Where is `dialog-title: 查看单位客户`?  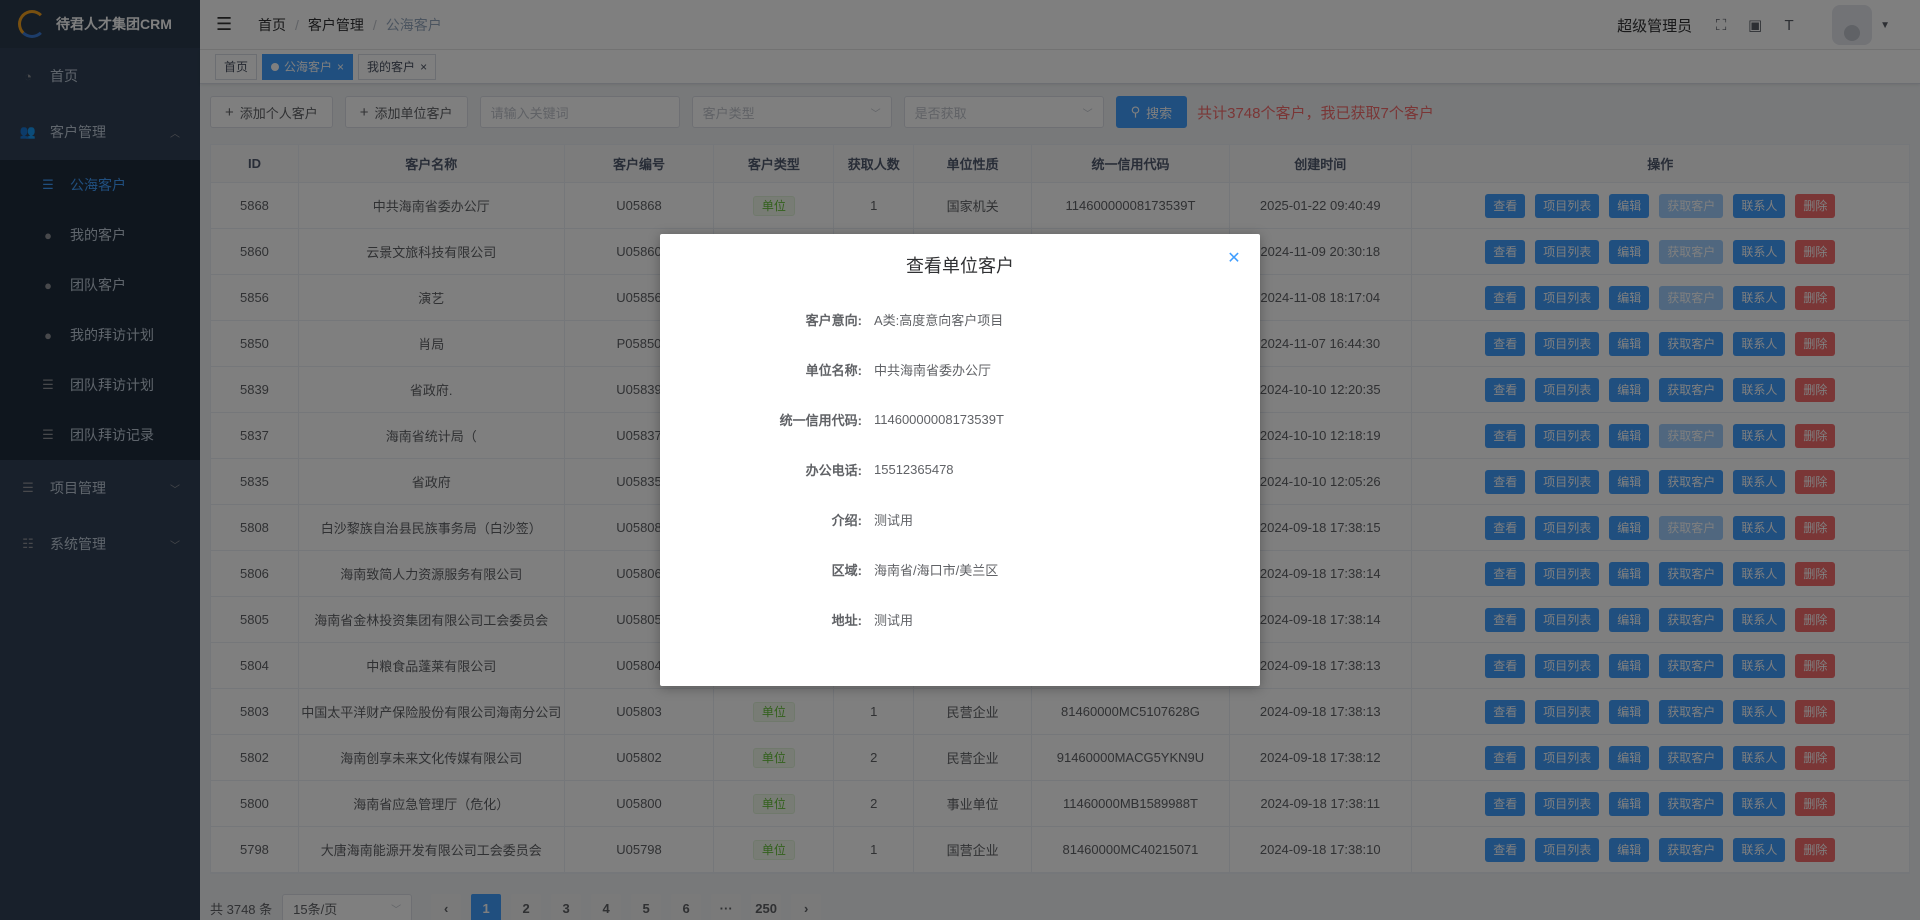
dialog-title: 查看单位客户 is located at coordinates (960, 266).